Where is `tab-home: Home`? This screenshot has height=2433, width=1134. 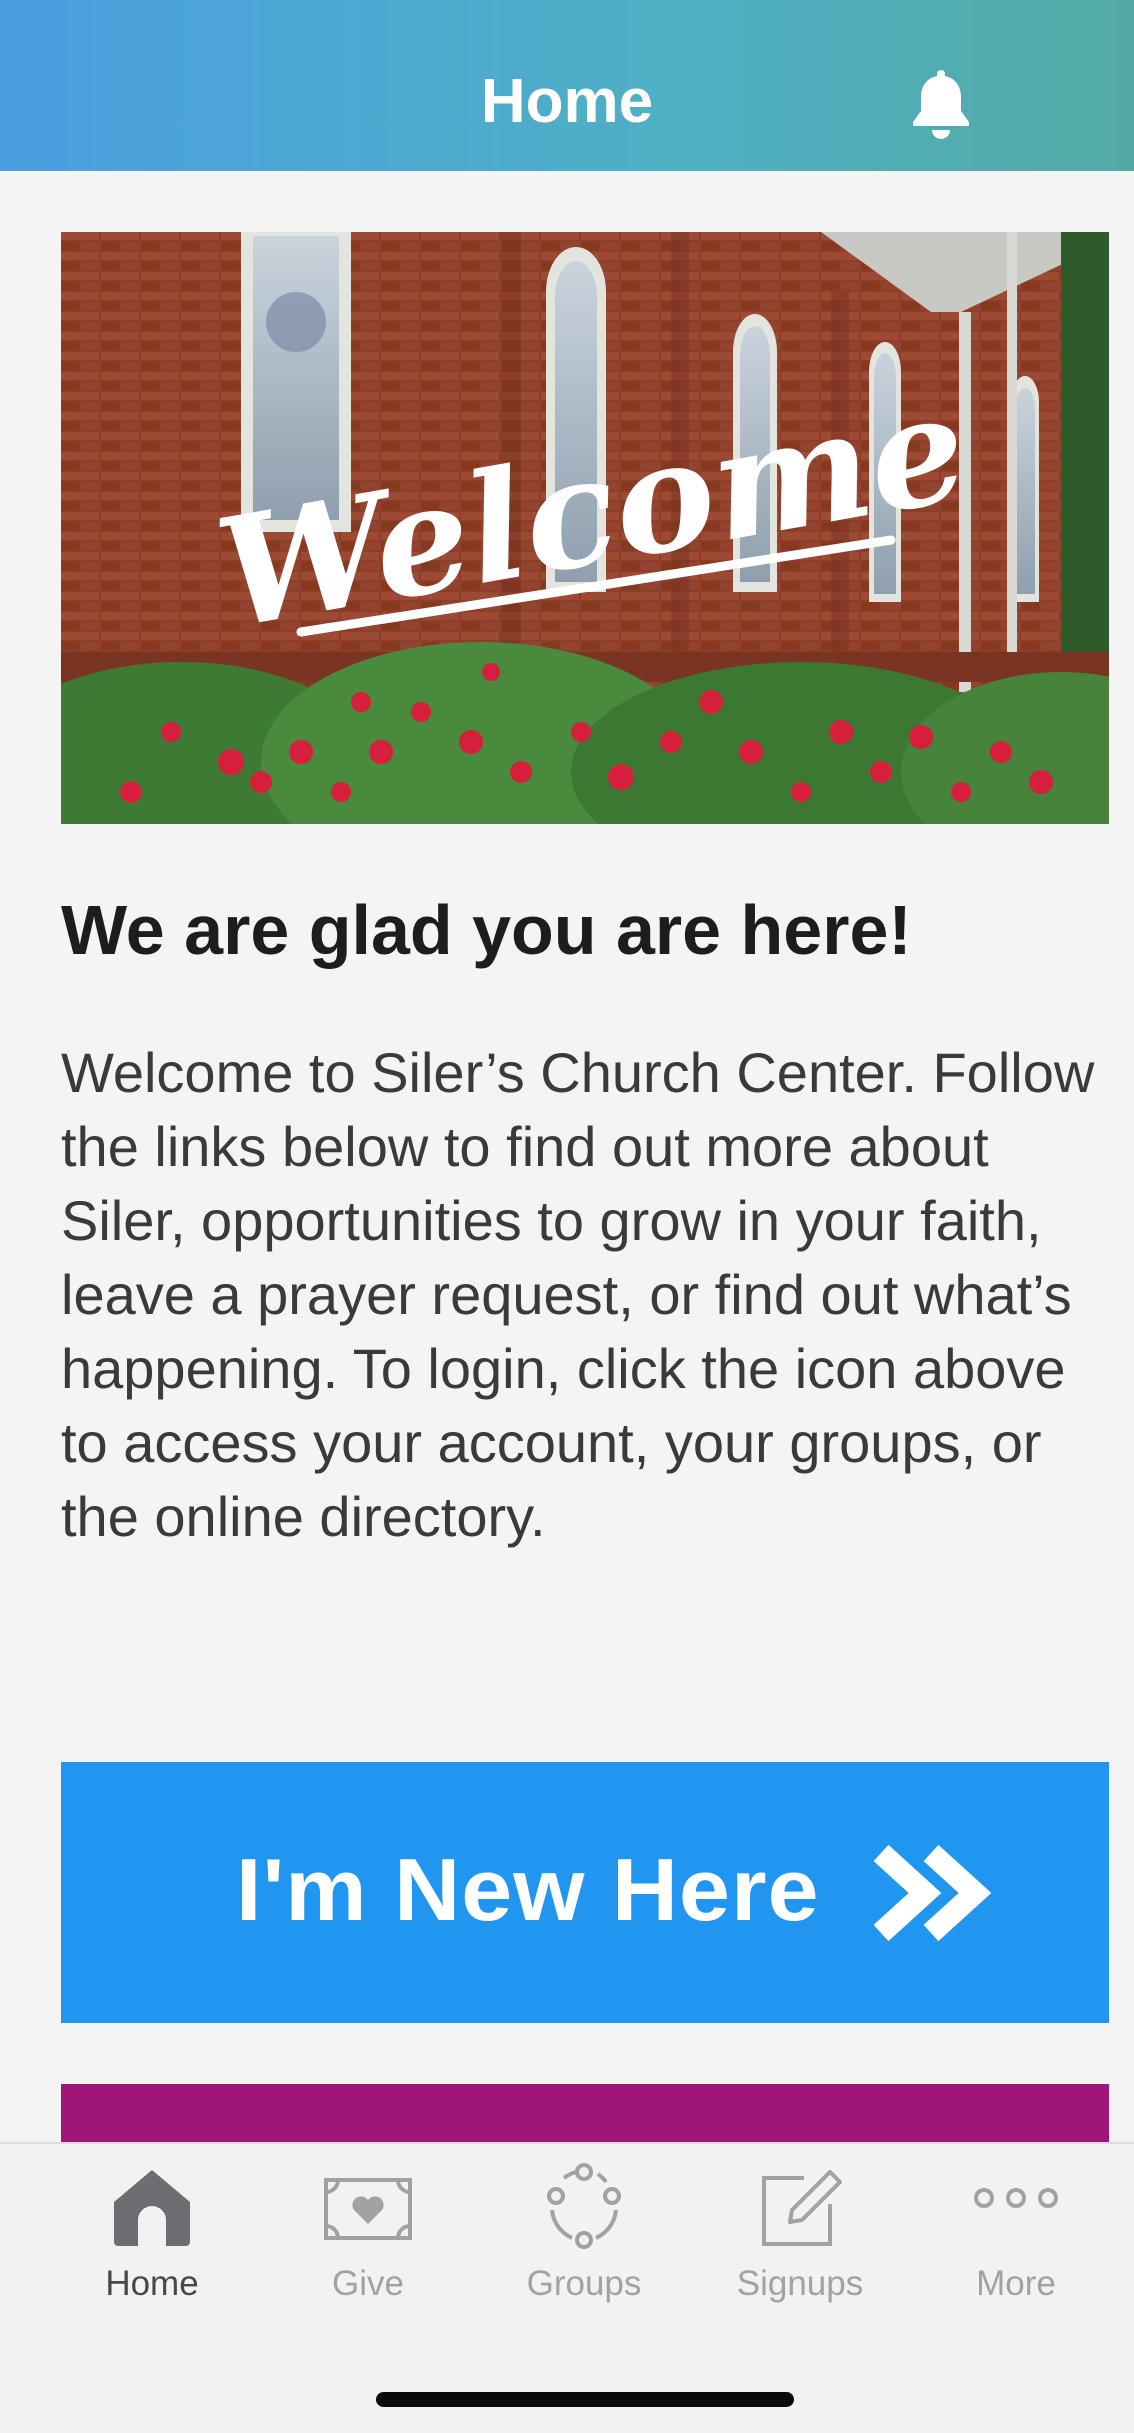 tab-home: Home is located at coordinates (152, 2240).